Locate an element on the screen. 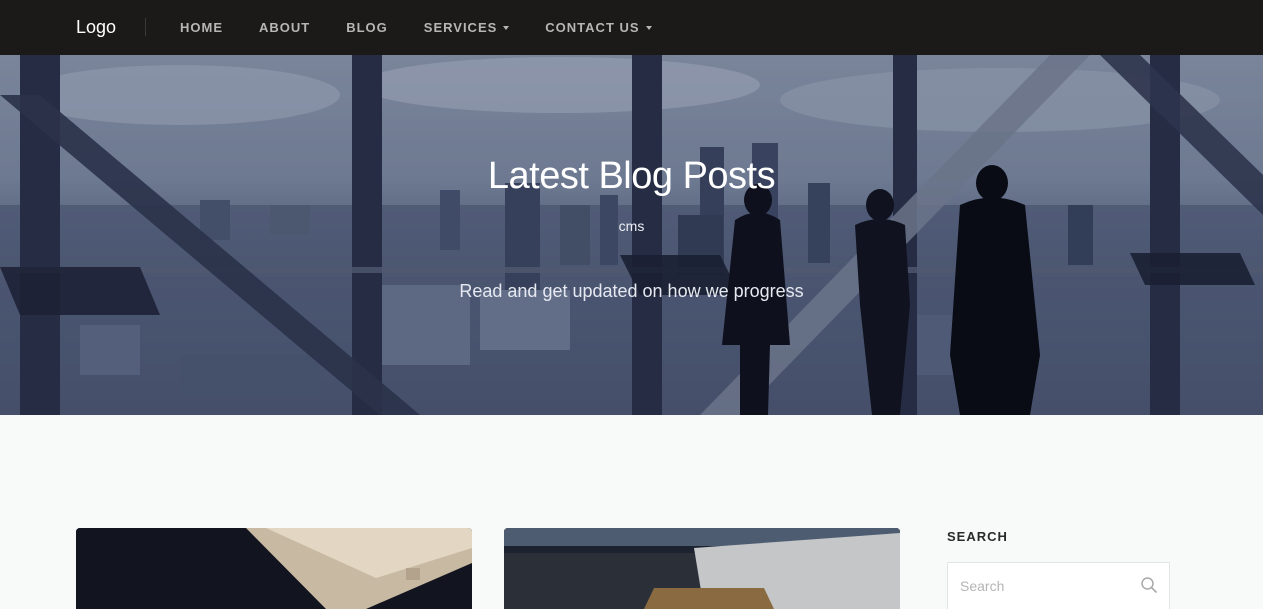 This screenshot has width=1263, height=609. nav-menu: HOME ABOUT BLOG SERVICES CONTACT US is located at coordinates (434, 27).